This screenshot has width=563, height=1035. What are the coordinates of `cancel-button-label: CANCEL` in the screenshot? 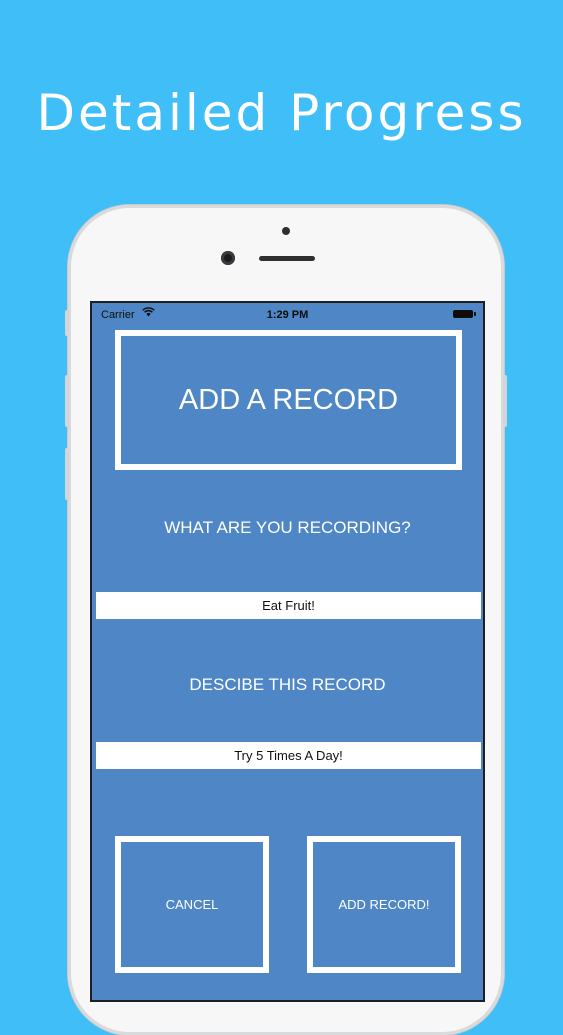 It's located at (192, 904).